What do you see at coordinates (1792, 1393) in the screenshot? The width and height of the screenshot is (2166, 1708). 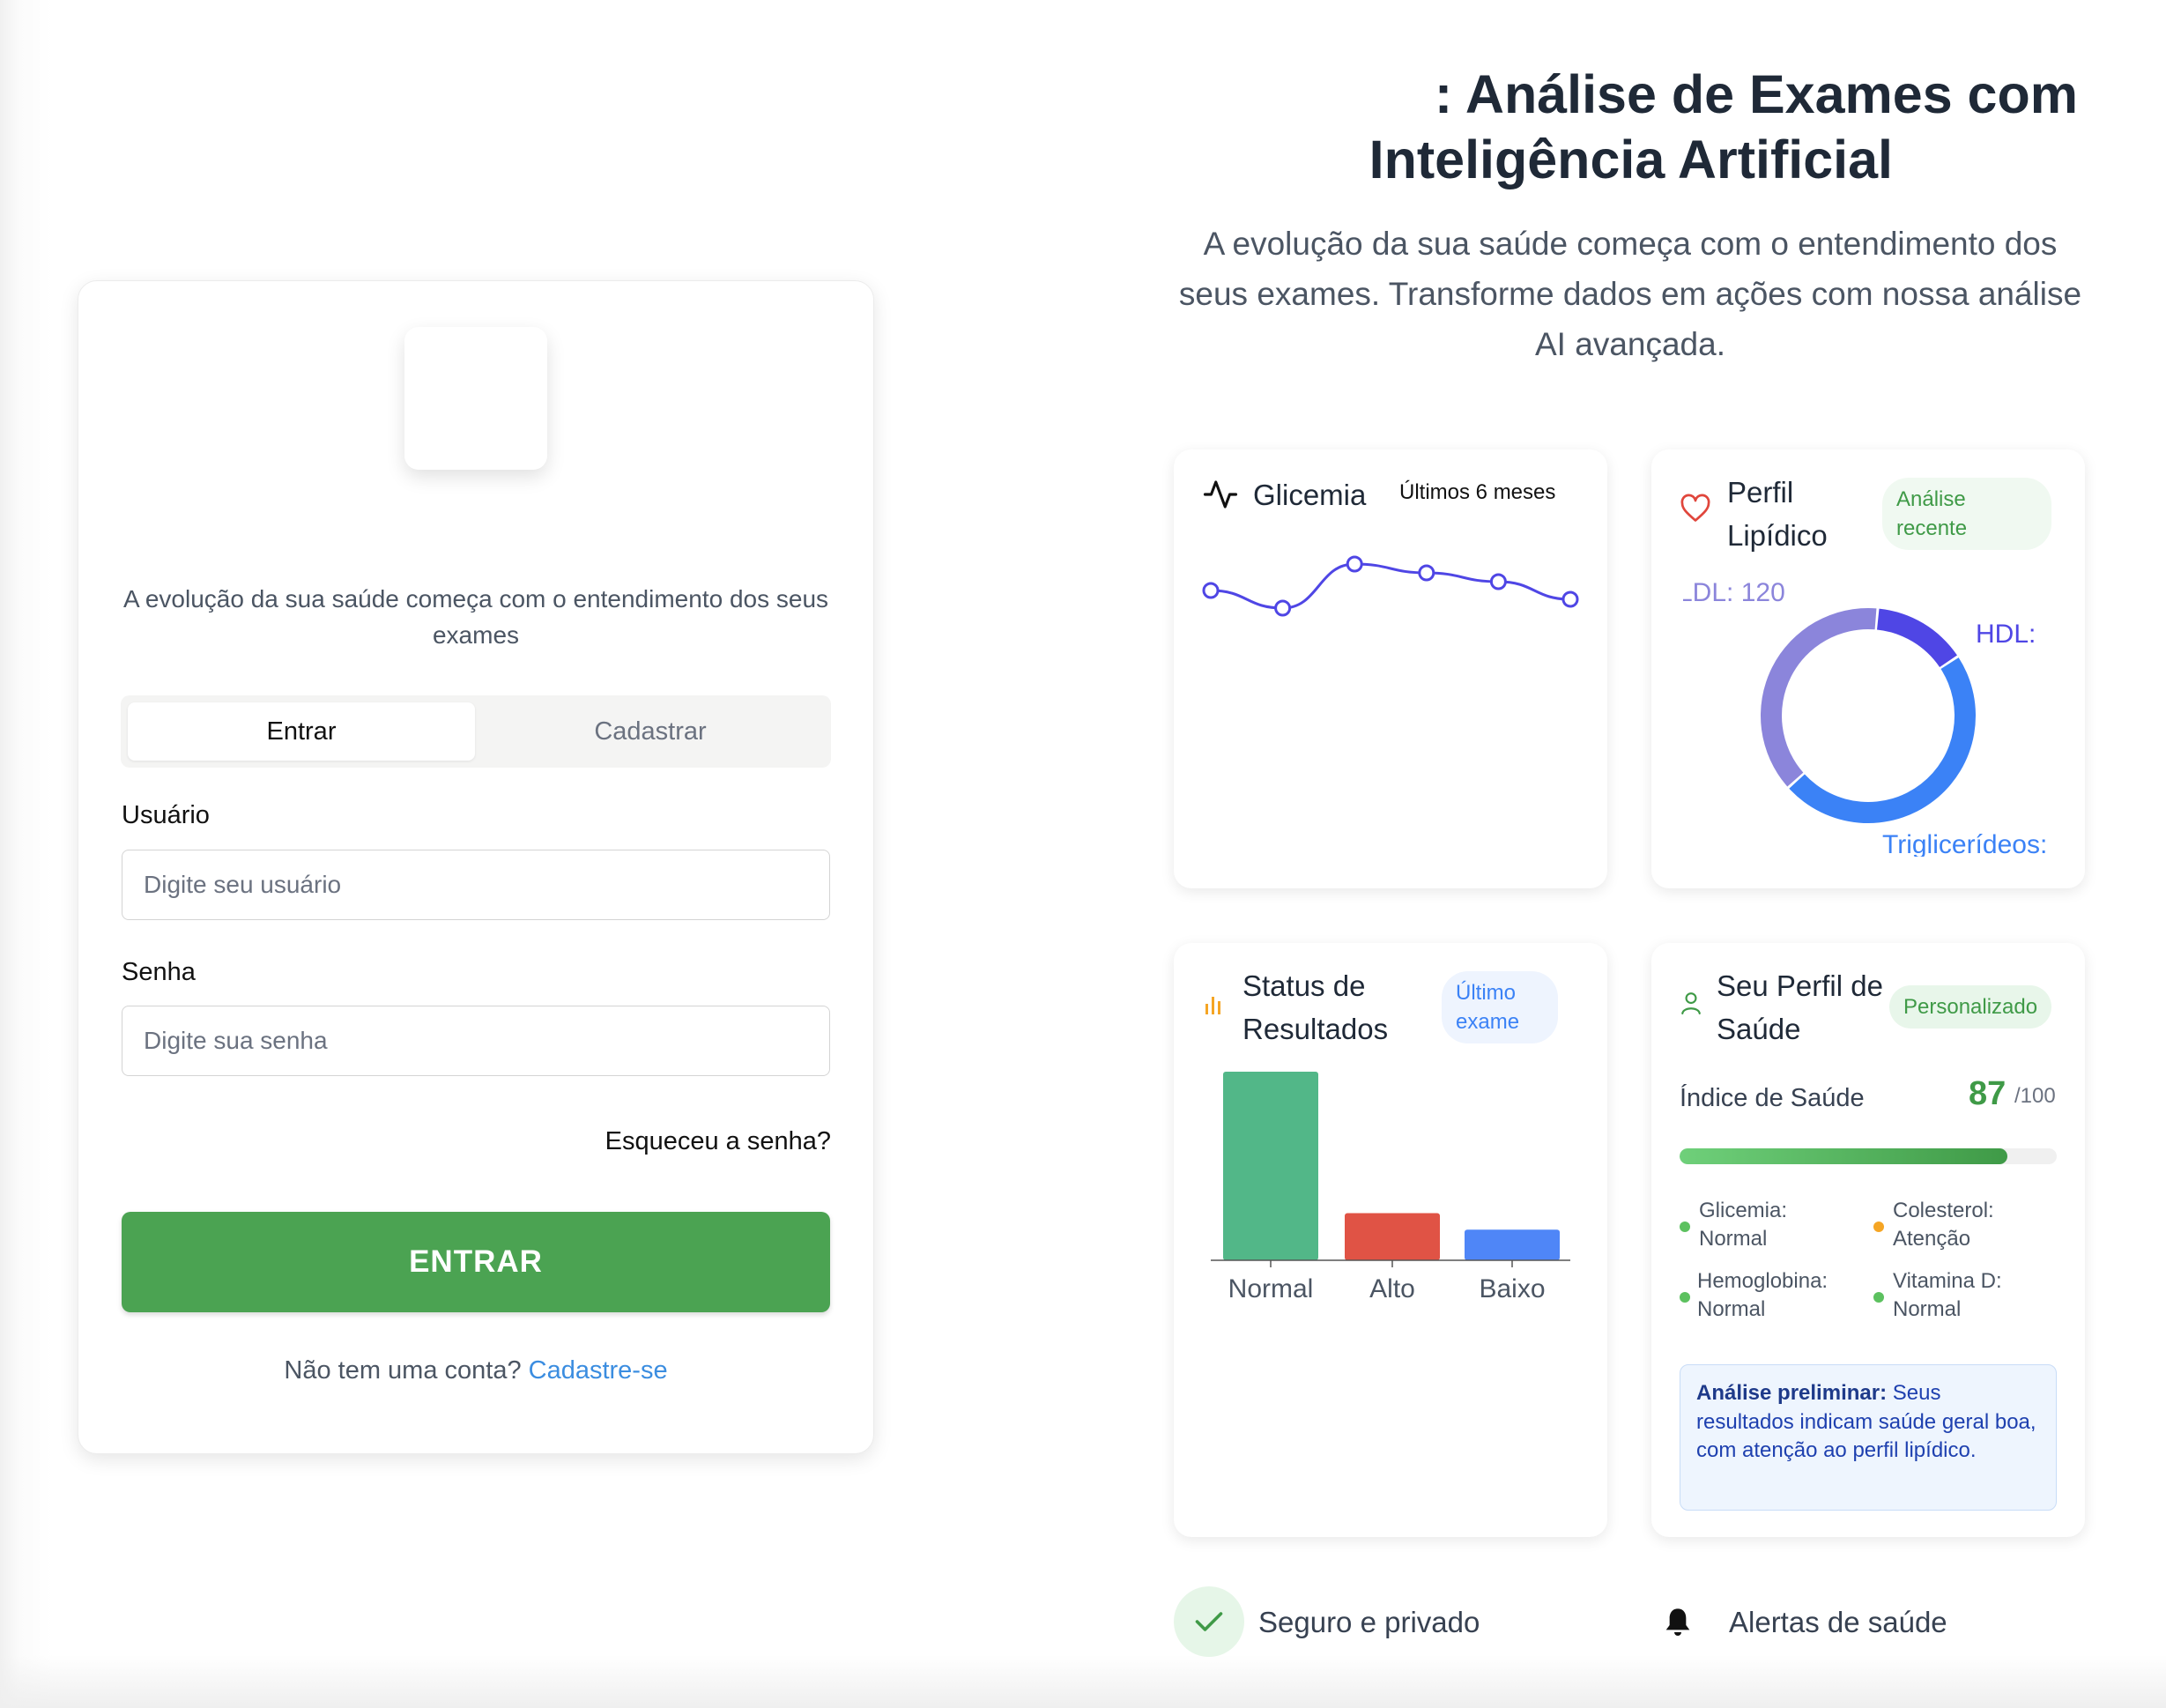 I see `analysis-heading: Análise preliminar:` at bounding box center [1792, 1393].